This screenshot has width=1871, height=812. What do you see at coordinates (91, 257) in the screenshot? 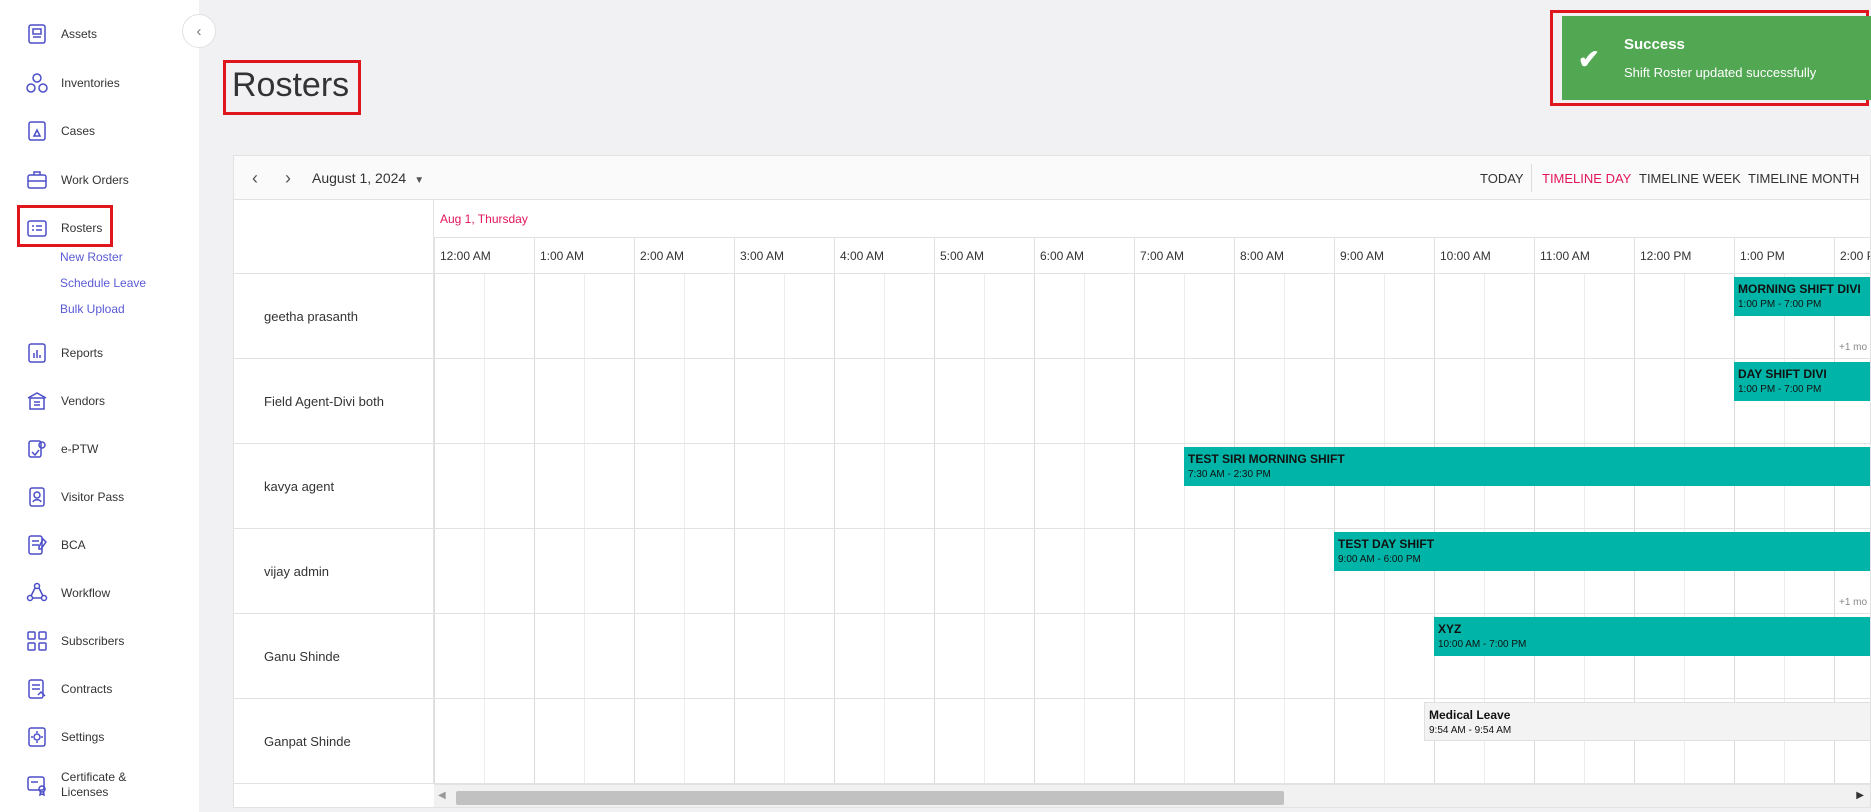
I see `sub-item-new-roster: New Roster` at bounding box center [91, 257].